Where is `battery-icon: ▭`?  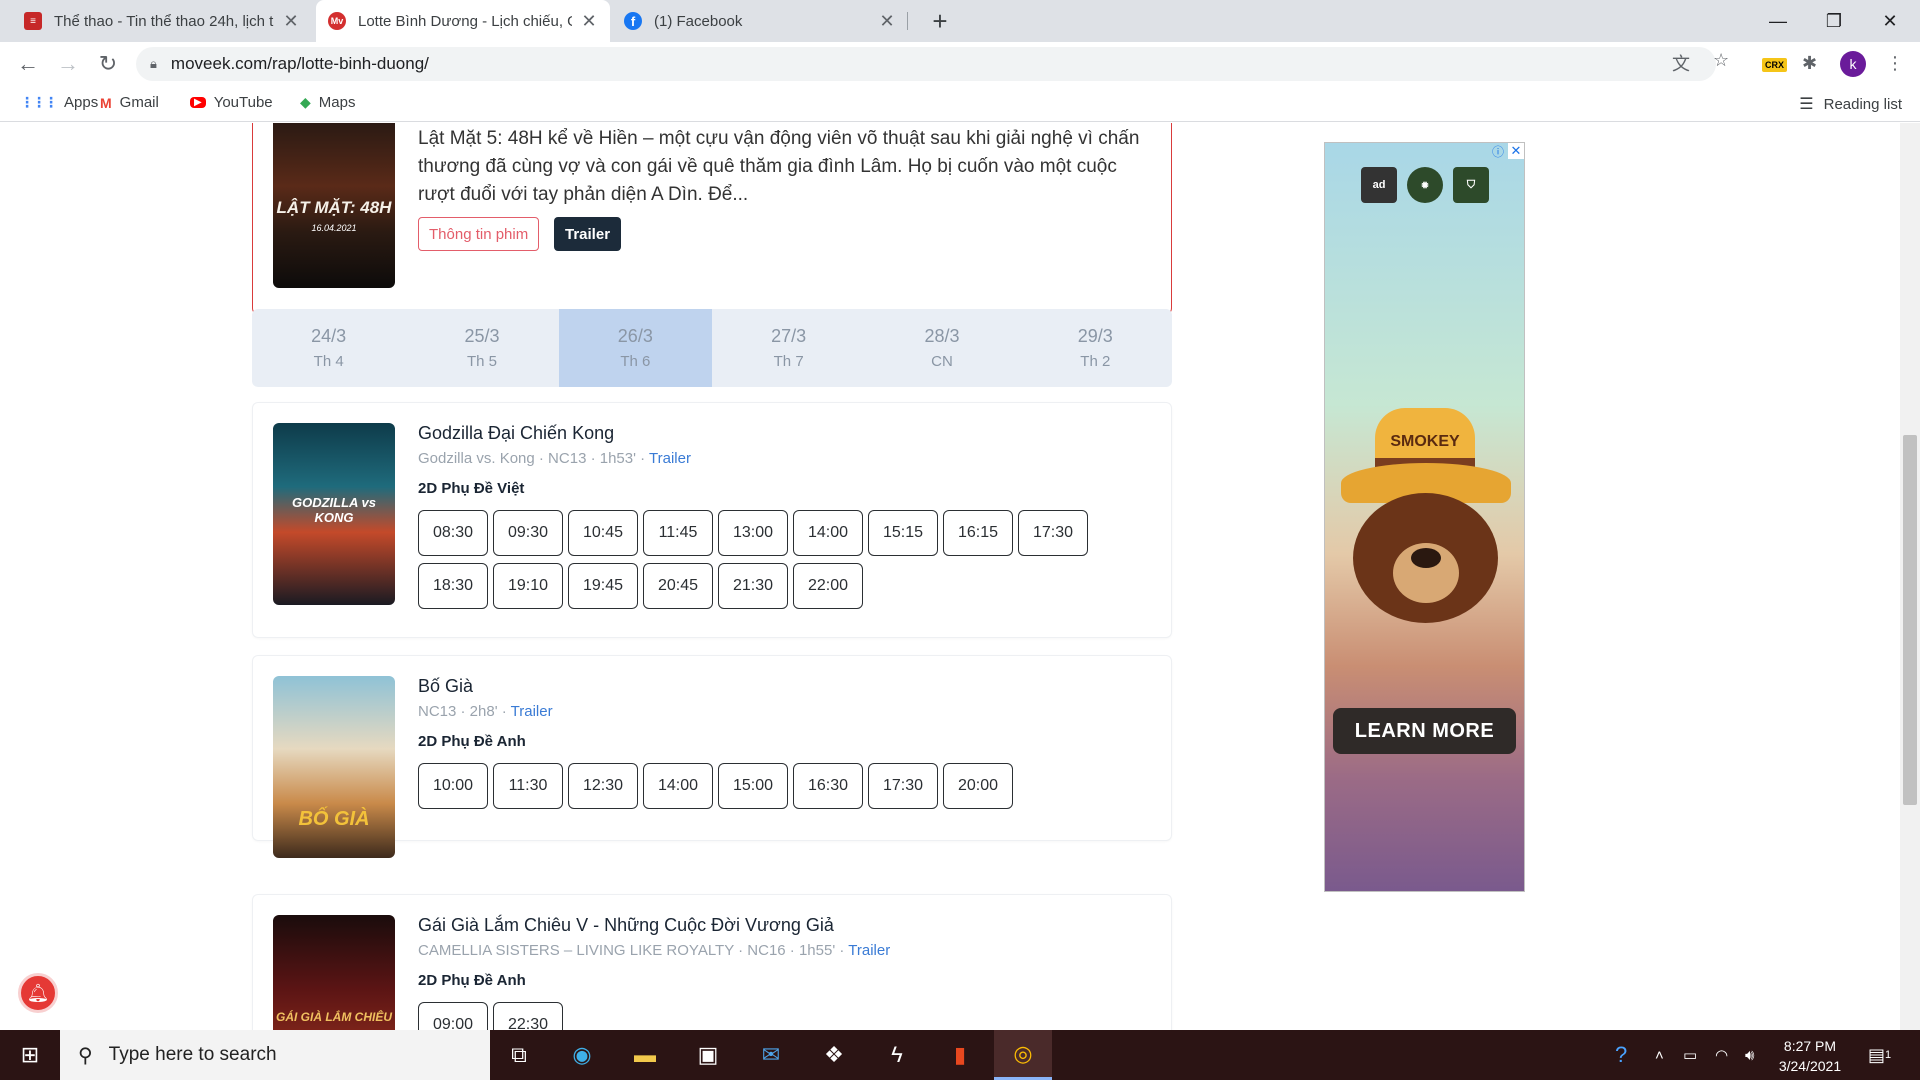
battery-icon: ▭ is located at coordinates (1690, 1055).